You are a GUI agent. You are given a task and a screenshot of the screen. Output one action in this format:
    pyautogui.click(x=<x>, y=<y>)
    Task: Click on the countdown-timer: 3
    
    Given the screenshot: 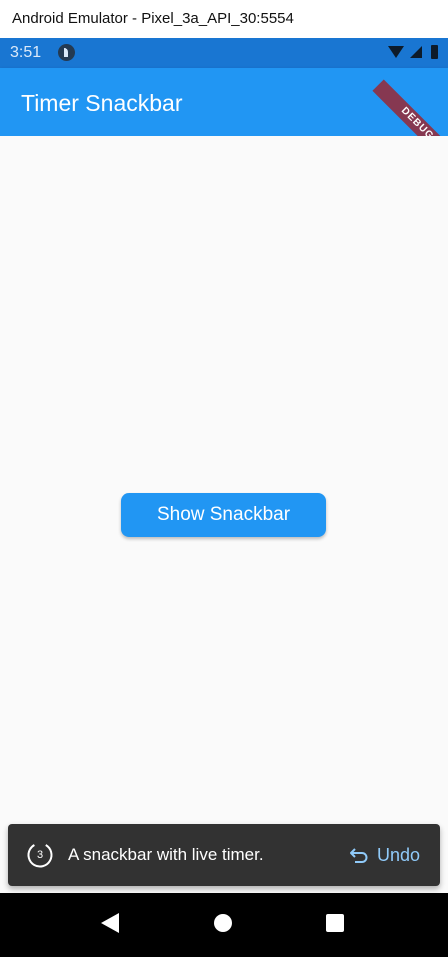 What is the action you would take?
    pyautogui.click(x=40, y=855)
    